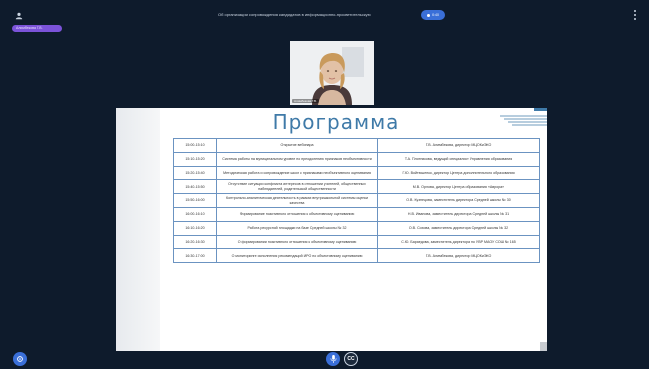  What do you see at coordinates (195, 256) in the screenshot?
I see `program-time-cell: 16:30-17:00` at bounding box center [195, 256].